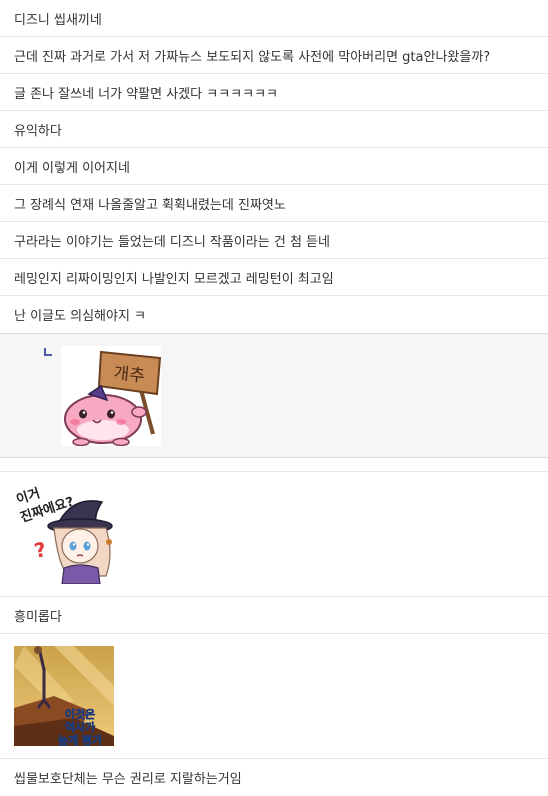 The image size is (548, 796). What do you see at coordinates (80, 714) in the screenshot?
I see `caption-line1: 이것은` at bounding box center [80, 714].